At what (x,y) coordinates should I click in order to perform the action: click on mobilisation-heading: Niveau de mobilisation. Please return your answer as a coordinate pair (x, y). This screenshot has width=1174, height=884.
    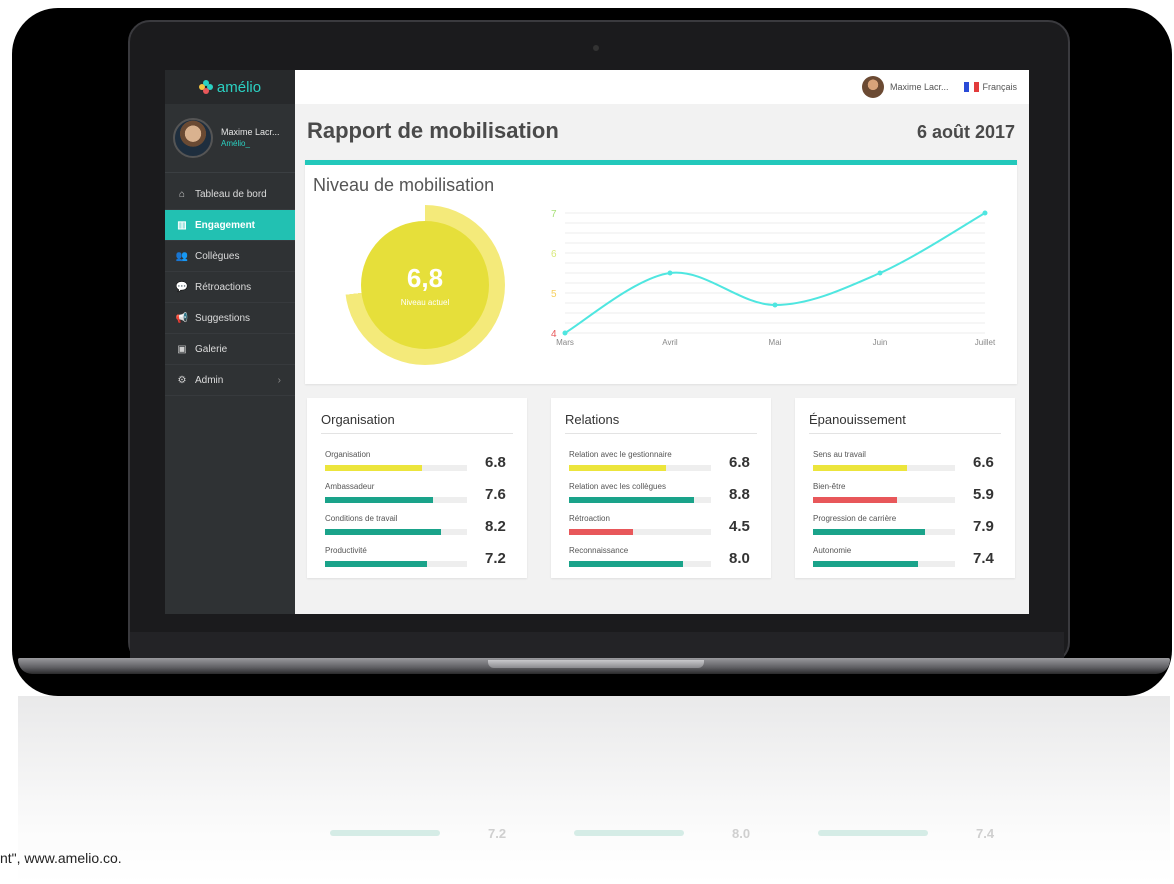
    Looking at the image, I should click on (404, 185).